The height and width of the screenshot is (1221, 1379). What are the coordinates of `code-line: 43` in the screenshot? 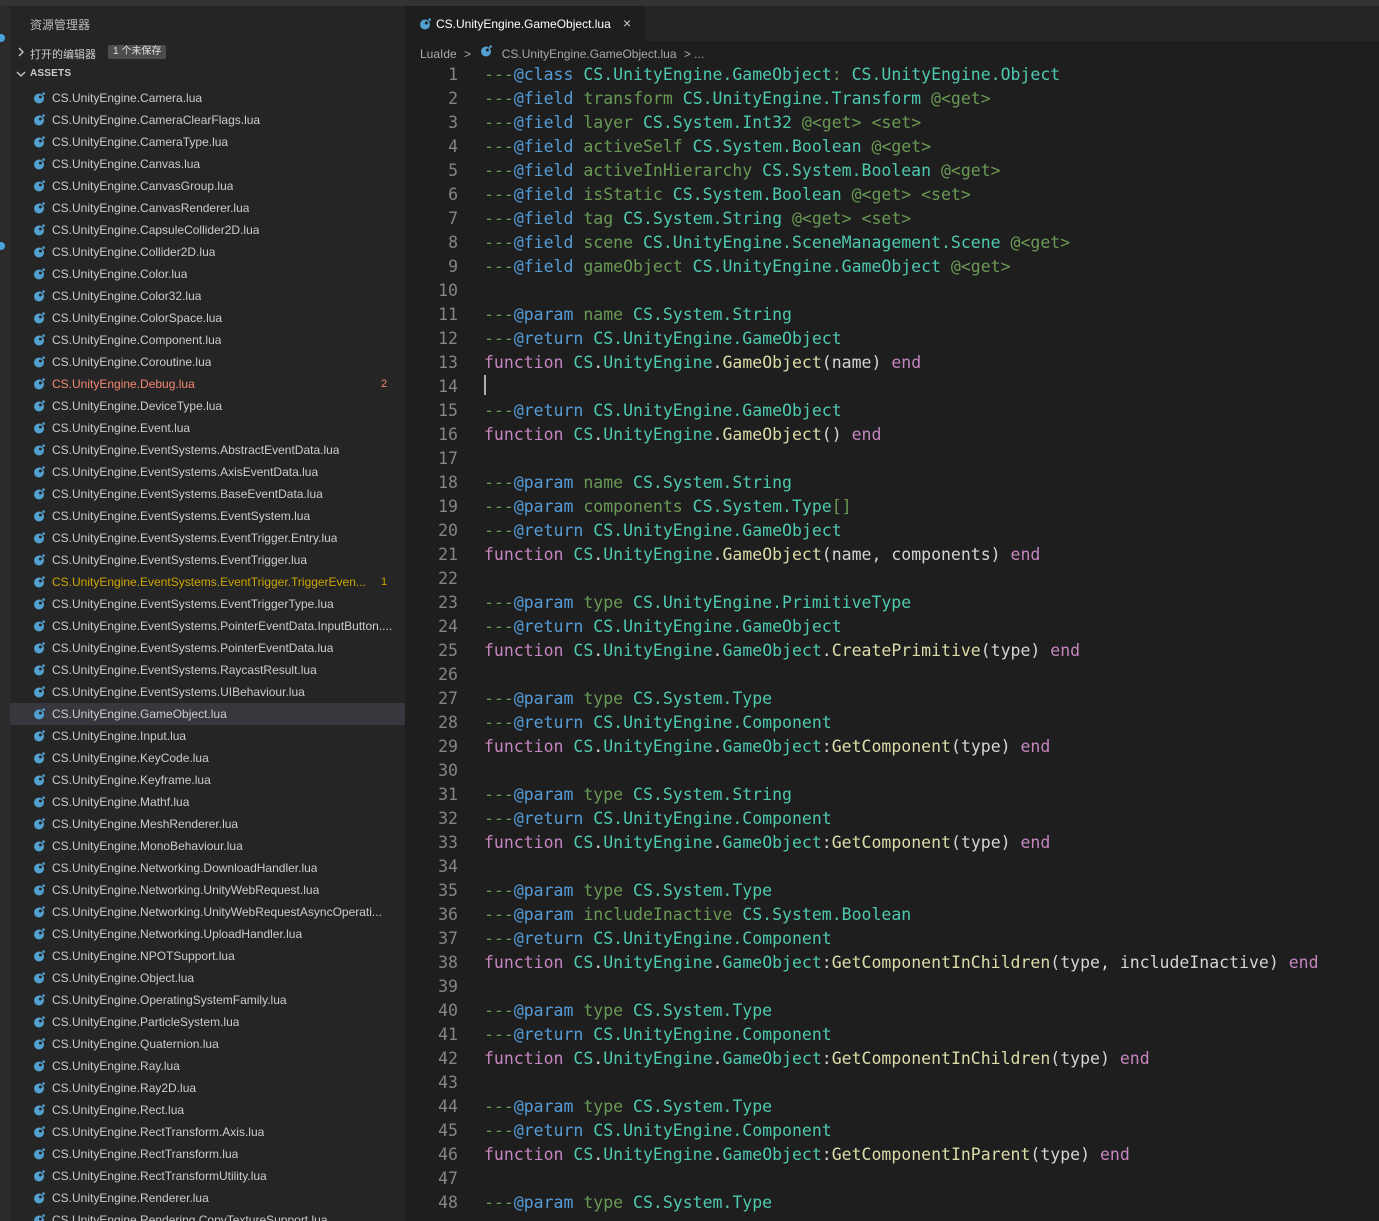 It's located at (892, 1083).